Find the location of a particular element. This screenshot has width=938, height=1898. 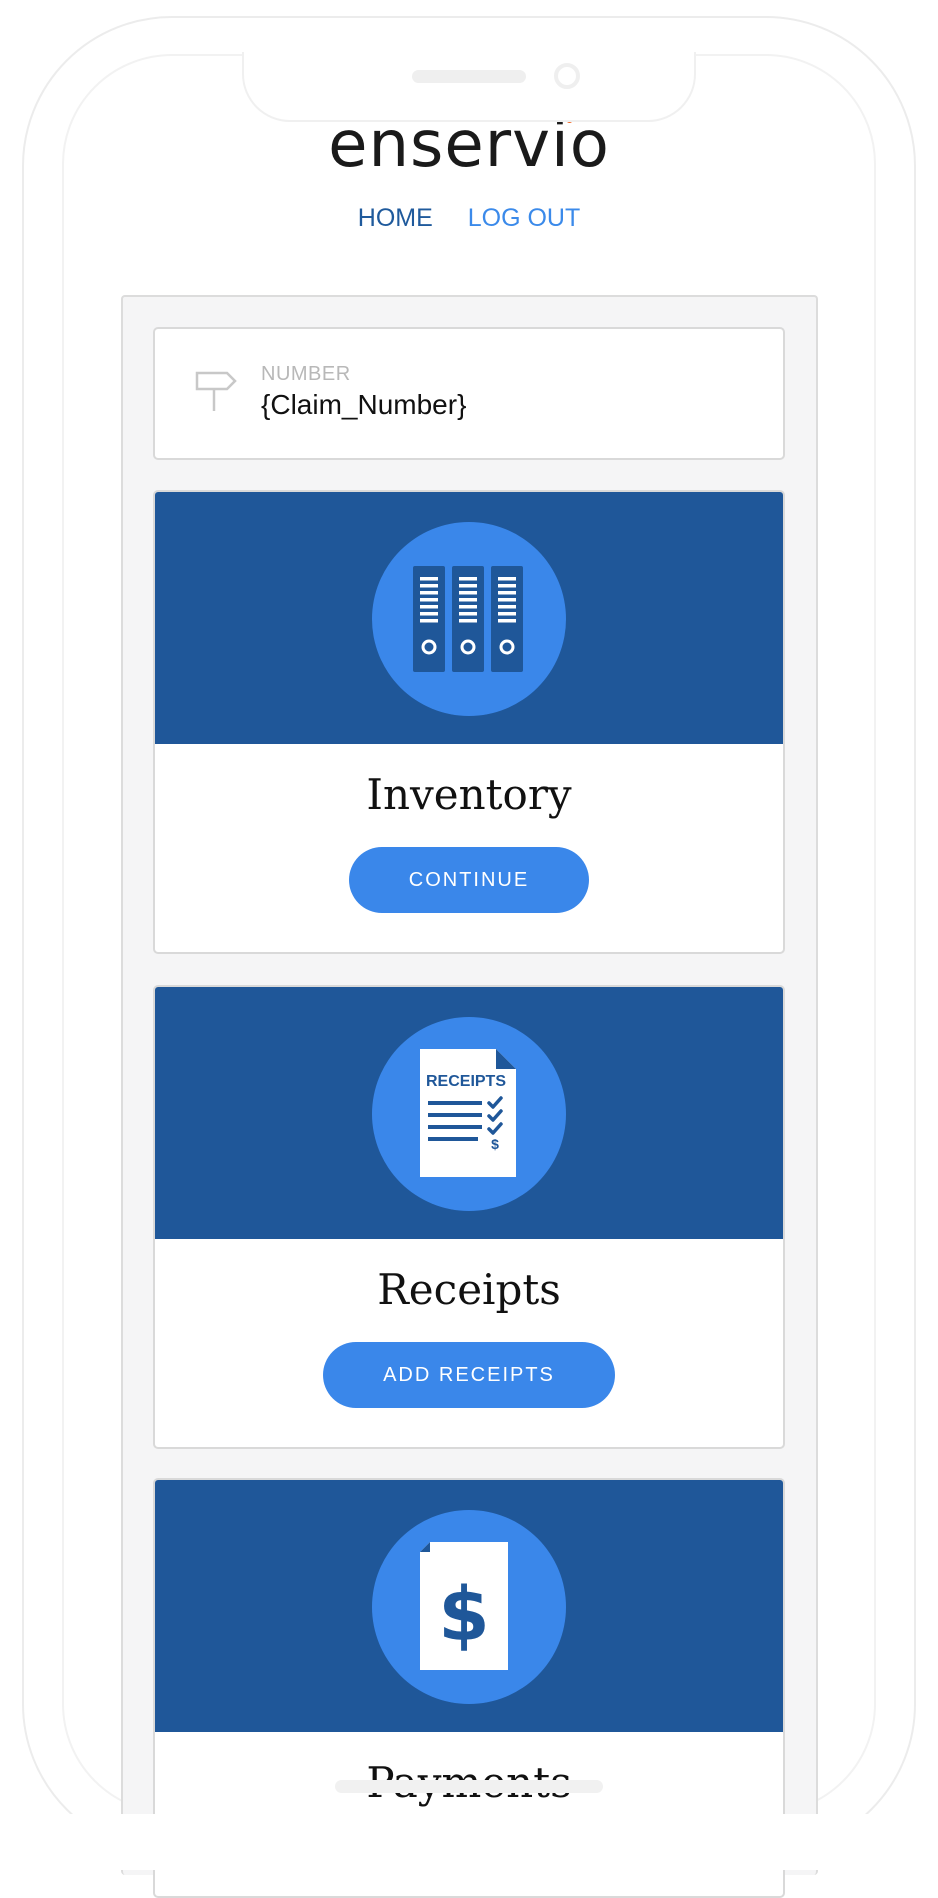

add-receipts-button: ADD RECEIPTS is located at coordinates (469, 1375).